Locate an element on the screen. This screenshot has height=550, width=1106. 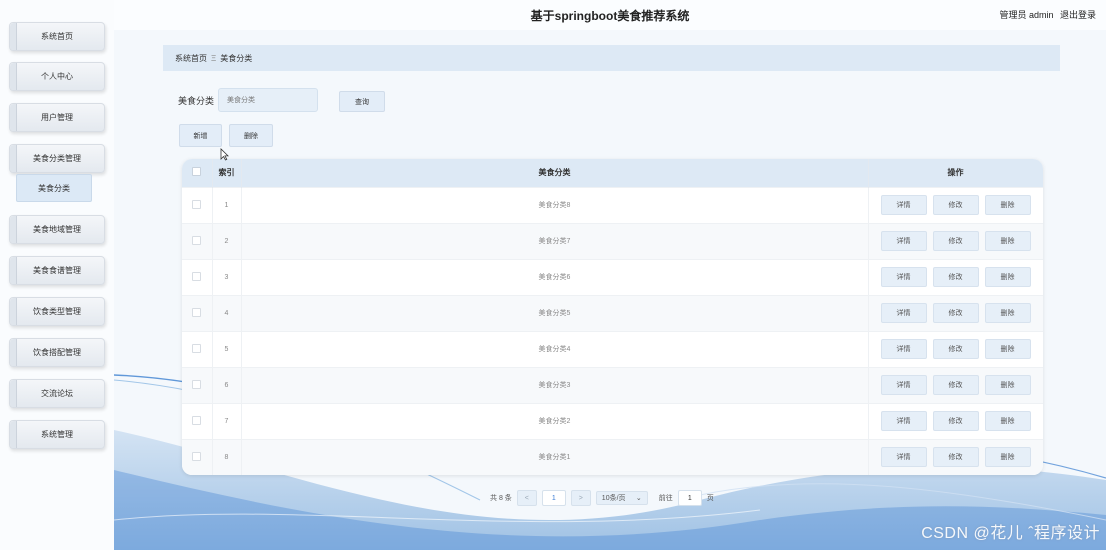
user-area: 管理员 admin 退出登录 is located at coordinates (1047, 14).